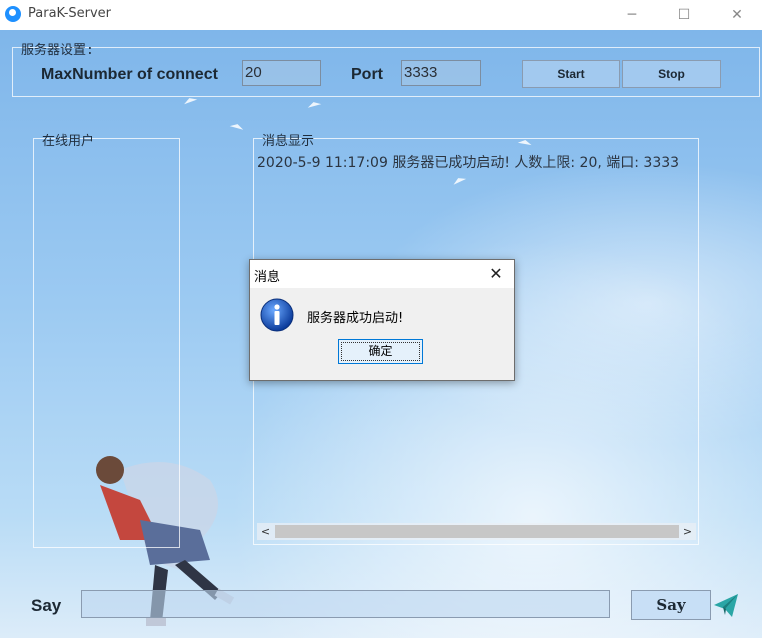 The width and height of the screenshot is (762, 638). Describe the element at coordinates (106, 341) in the screenshot. I see `online-users-group: 在线用户` at that location.